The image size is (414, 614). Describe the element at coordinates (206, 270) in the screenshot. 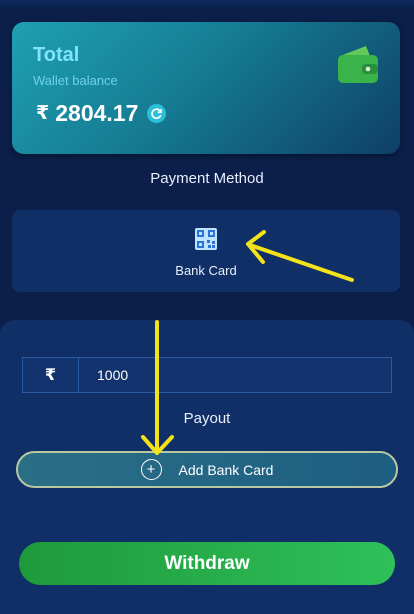

I see `bank-card-label: Bank Card` at that location.